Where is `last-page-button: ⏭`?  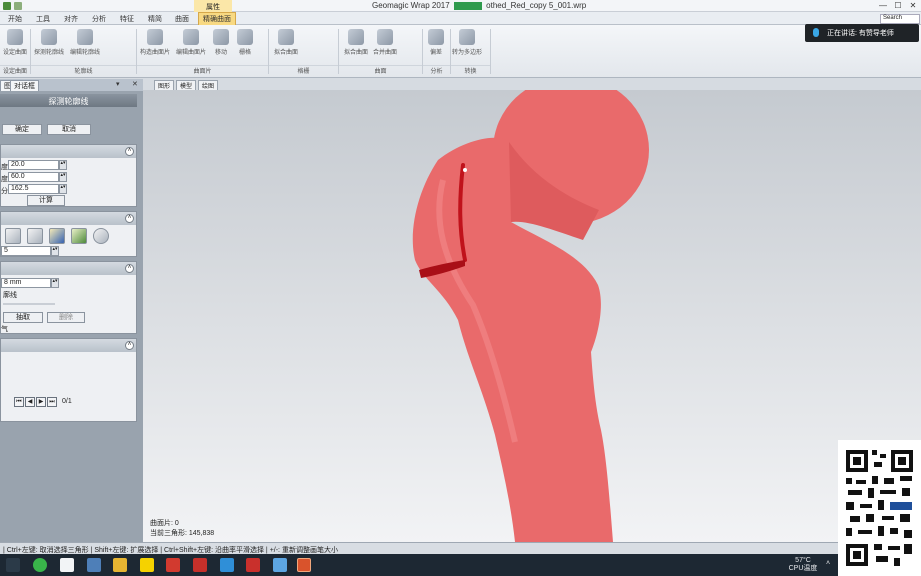 last-page-button: ⏭ is located at coordinates (52, 402).